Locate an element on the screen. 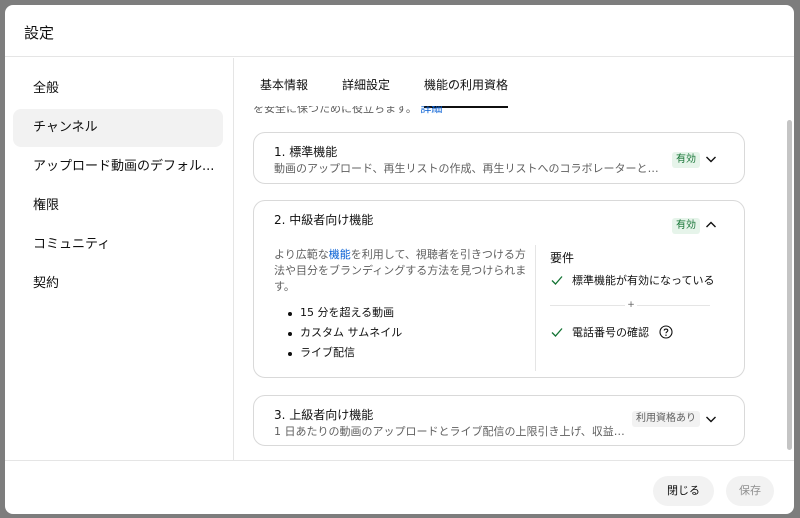 The image size is (800, 518). scrollbar is located at coordinates (789, 283).